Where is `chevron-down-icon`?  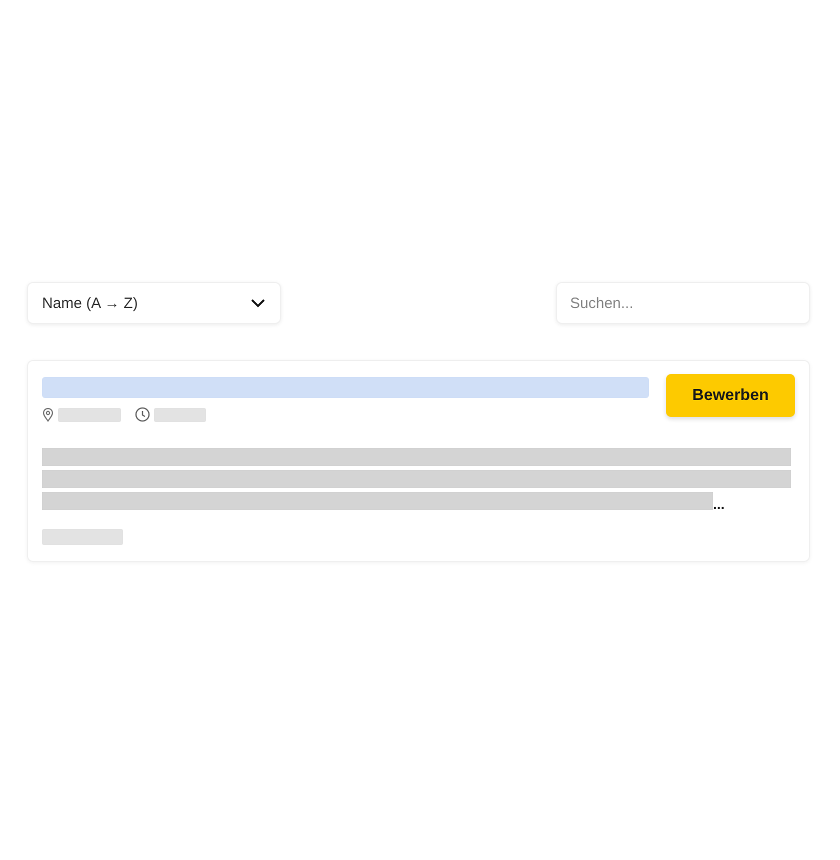 chevron-down-icon is located at coordinates (258, 303).